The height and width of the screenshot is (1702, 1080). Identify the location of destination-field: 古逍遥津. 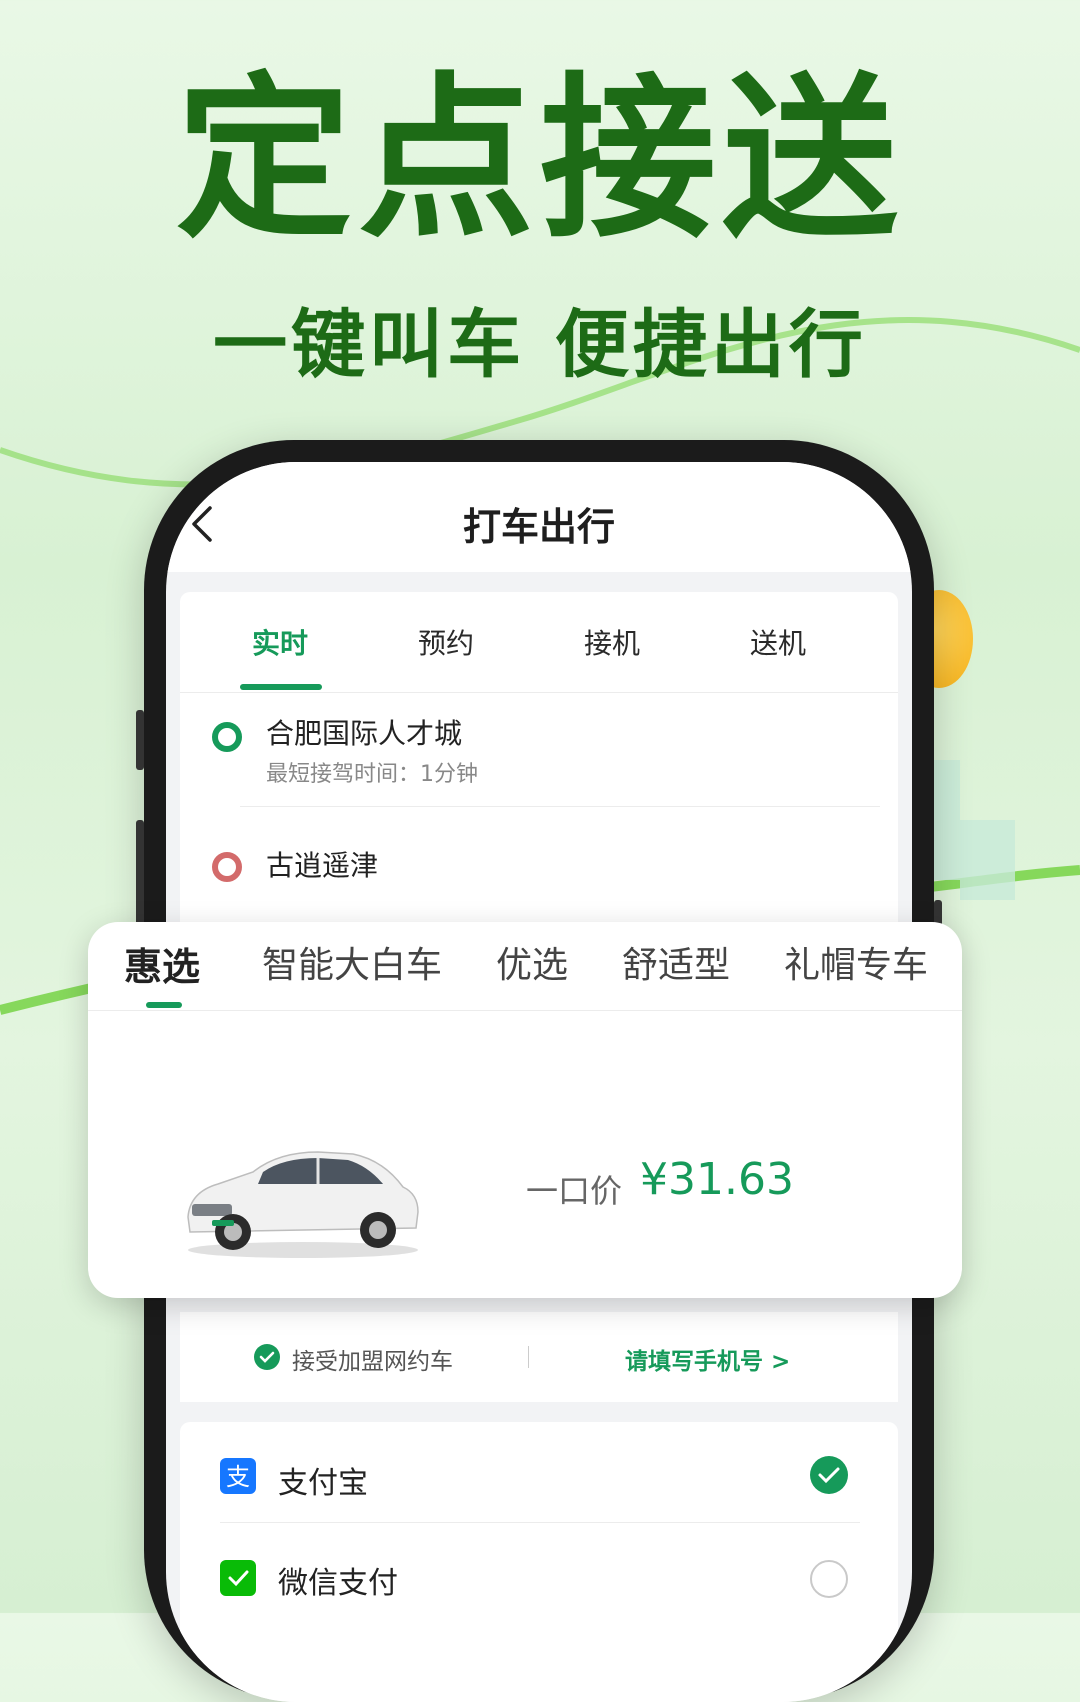
(322, 864).